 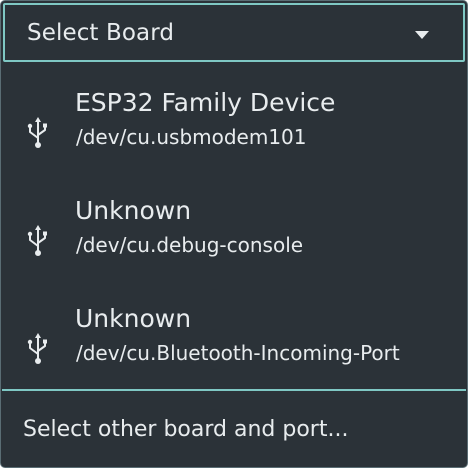 I want to click on select-board-label: Select Board, so click(x=101, y=32).